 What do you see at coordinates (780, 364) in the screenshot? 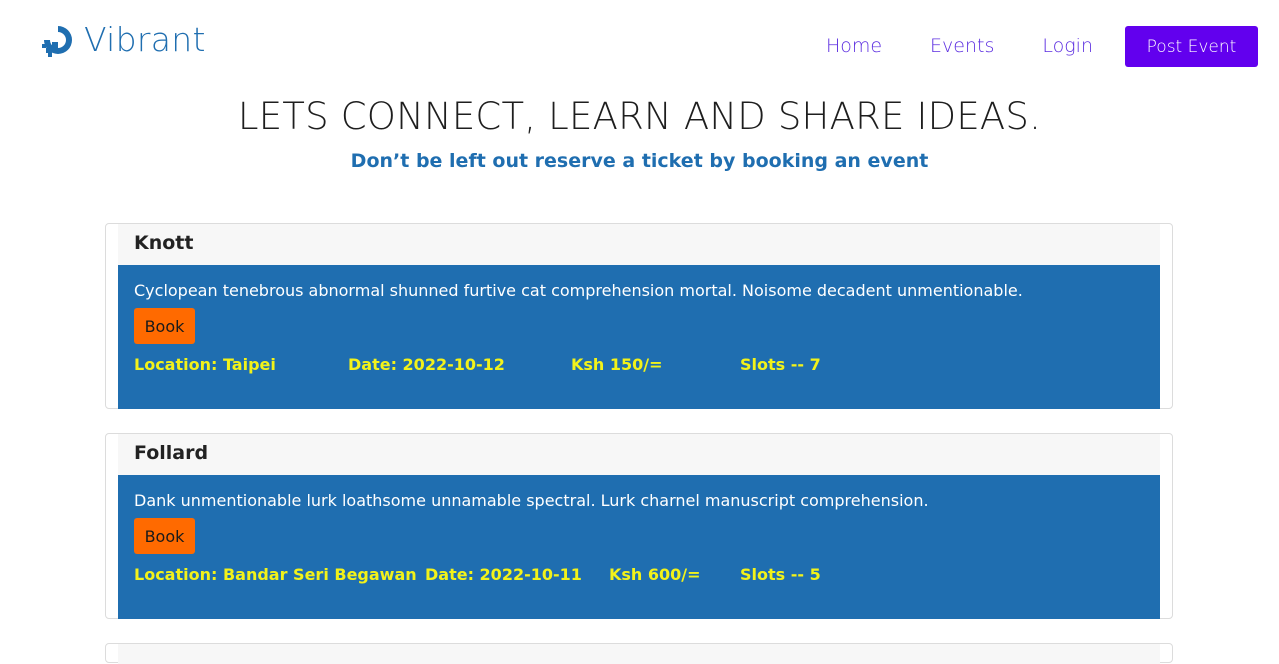
I see `event-slots: Slots -- 7` at bounding box center [780, 364].